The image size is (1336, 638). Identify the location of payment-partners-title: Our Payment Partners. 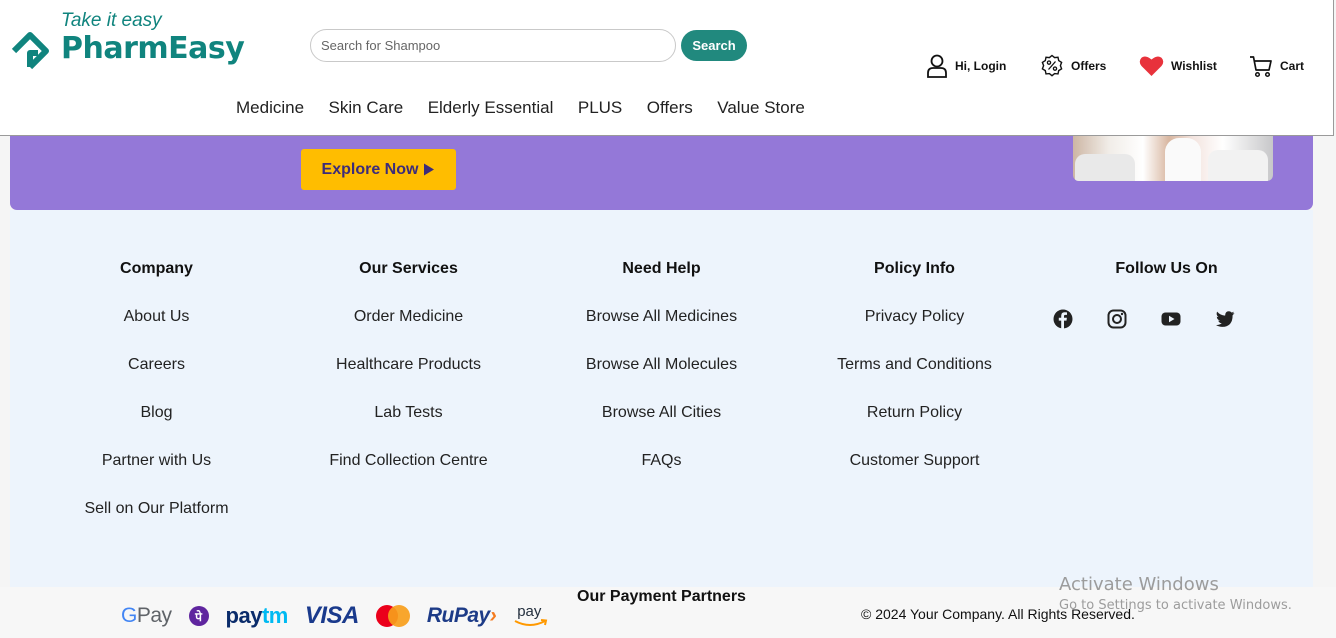
(661, 596).